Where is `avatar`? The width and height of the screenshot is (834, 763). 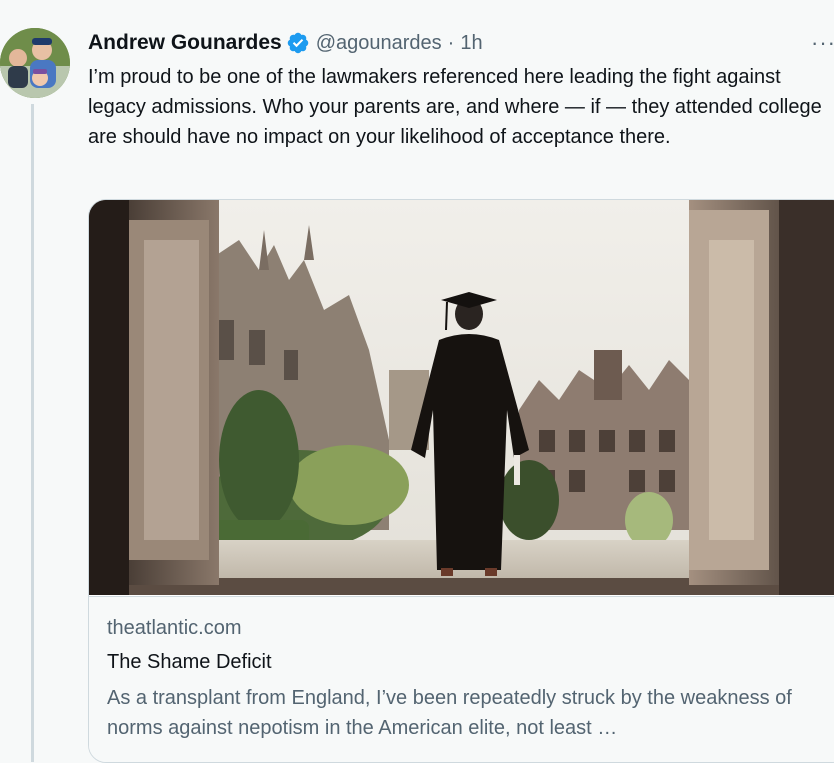
avatar is located at coordinates (35, 63).